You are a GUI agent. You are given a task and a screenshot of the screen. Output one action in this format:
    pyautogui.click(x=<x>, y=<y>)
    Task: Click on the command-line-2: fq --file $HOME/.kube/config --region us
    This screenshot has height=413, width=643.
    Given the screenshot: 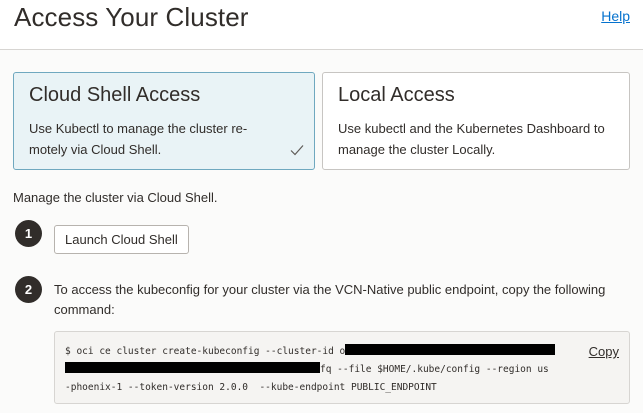 What is the action you would take?
    pyautogui.click(x=434, y=369)
    